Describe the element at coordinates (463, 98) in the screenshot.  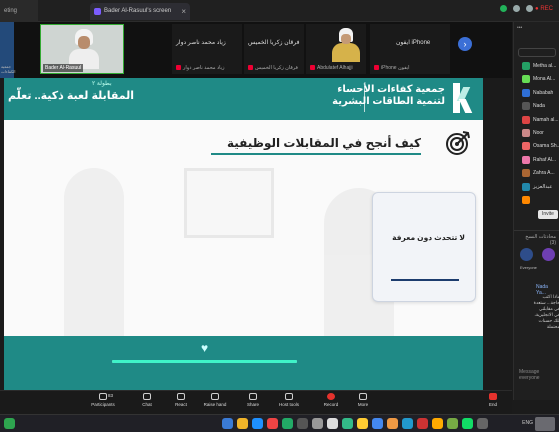
I see `org-logo` at that location.